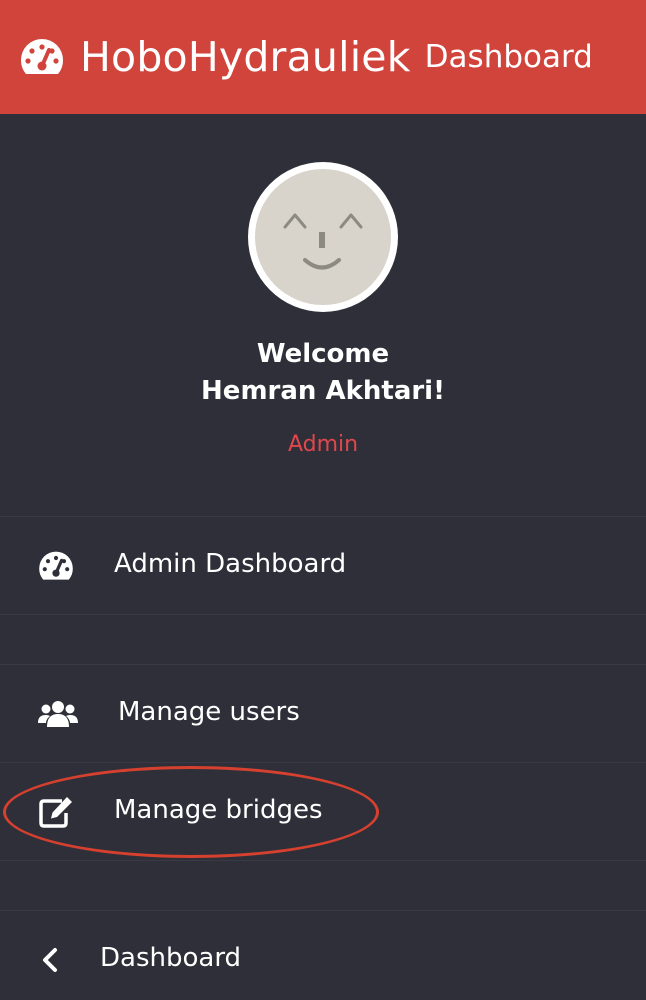 This screenshot has width=646, height=1000. Describe the element at coordinates (56, 812) in the screenshot. I see `edit-icon` at that location.